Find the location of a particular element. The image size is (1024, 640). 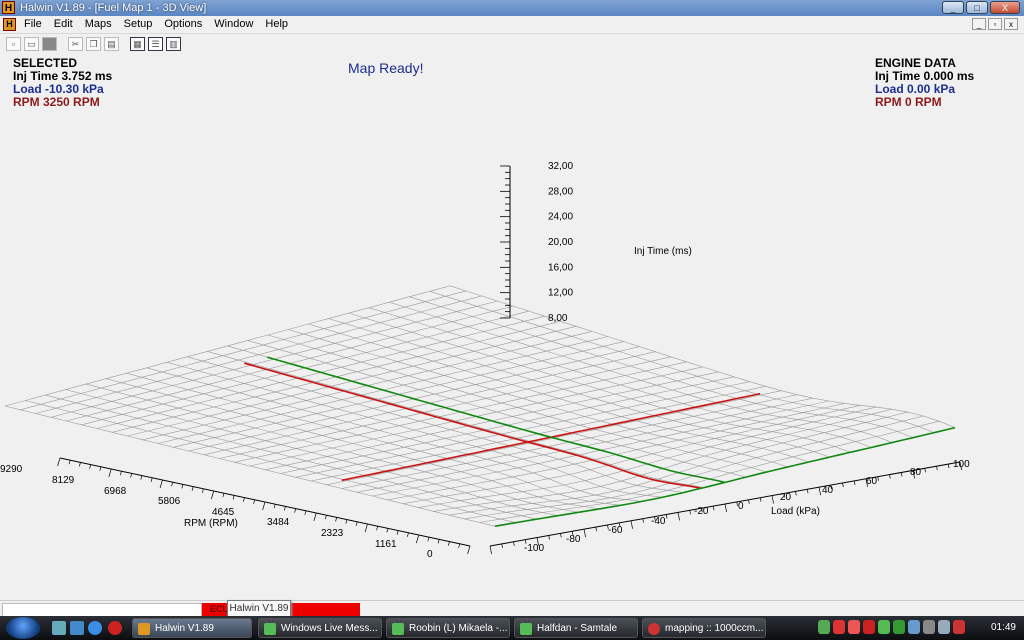

rpm-tick-label: 3484 is located at coordinates (278, 522).